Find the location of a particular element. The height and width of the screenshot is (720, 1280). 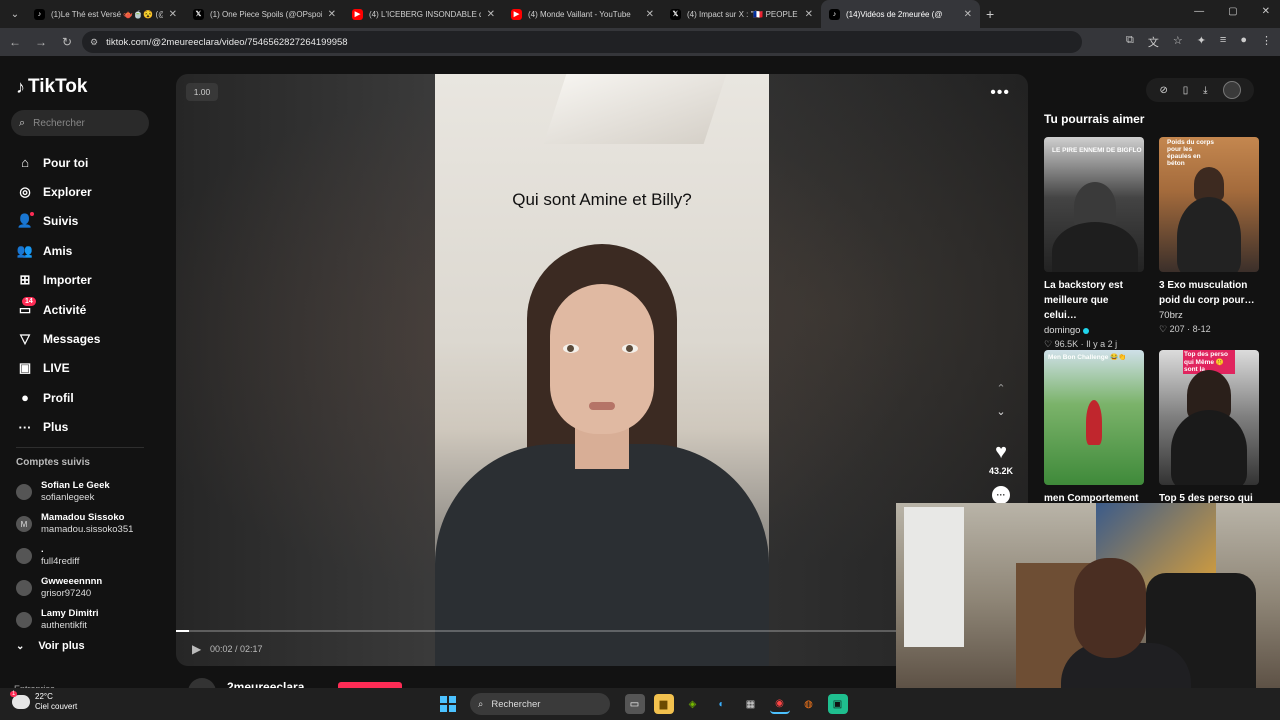

recommendation-thumbnail: Top des perso qui Même 🤫 sont la is located at coordinates (1209, 417).